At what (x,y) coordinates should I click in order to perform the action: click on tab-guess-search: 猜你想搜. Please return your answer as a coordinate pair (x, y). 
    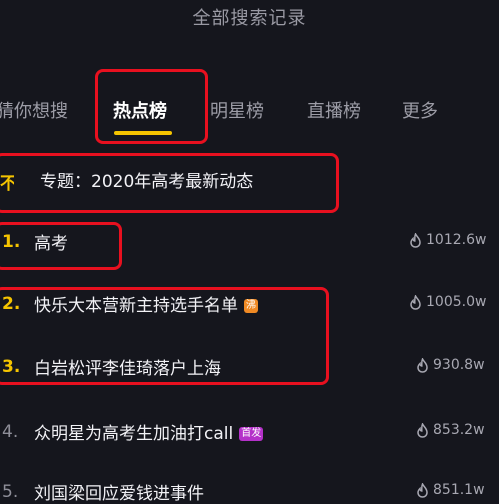
    Looking at the image, I should click on (34, 110).